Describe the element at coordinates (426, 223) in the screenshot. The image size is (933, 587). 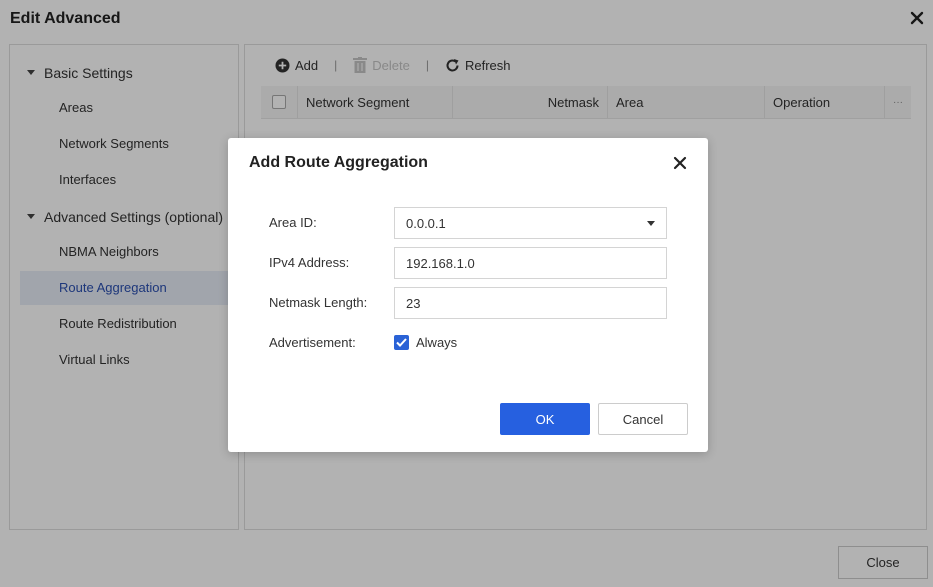
I see `area-id-value: 0.0.0.1` at that location.